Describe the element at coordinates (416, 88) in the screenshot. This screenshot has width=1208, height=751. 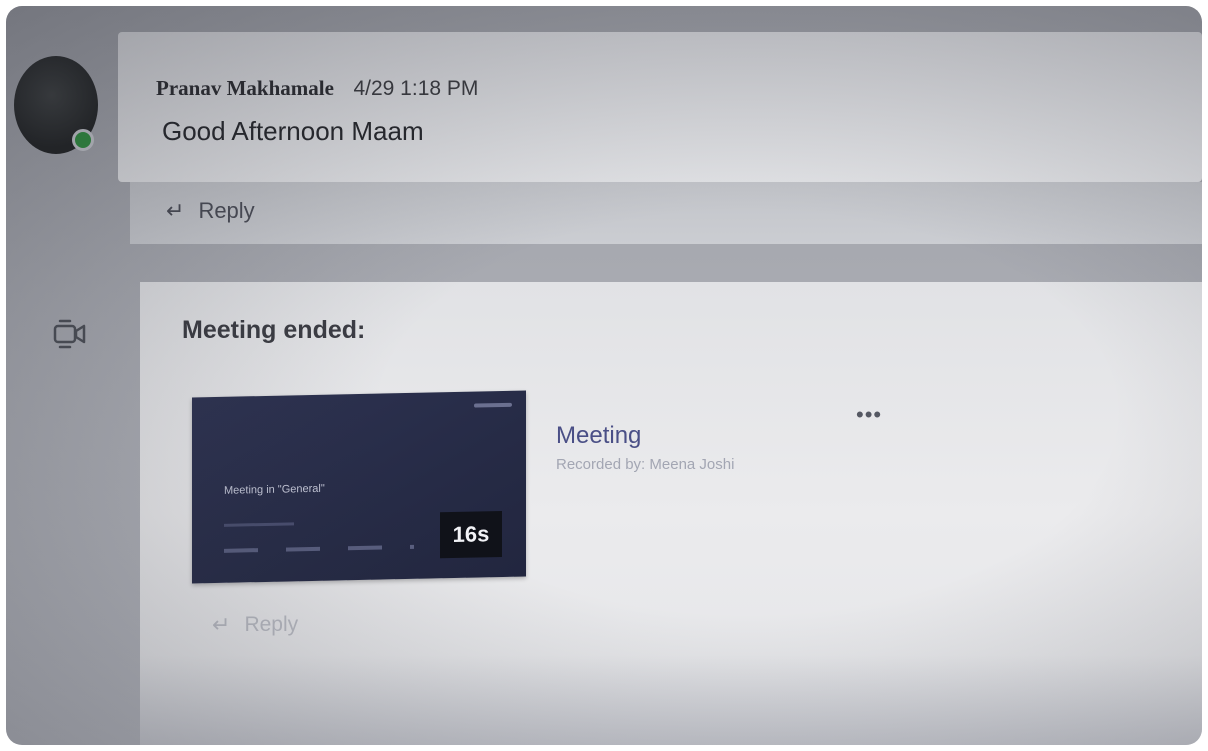
I see `message-timestamp: 4/29 1:18 PM` at that location.